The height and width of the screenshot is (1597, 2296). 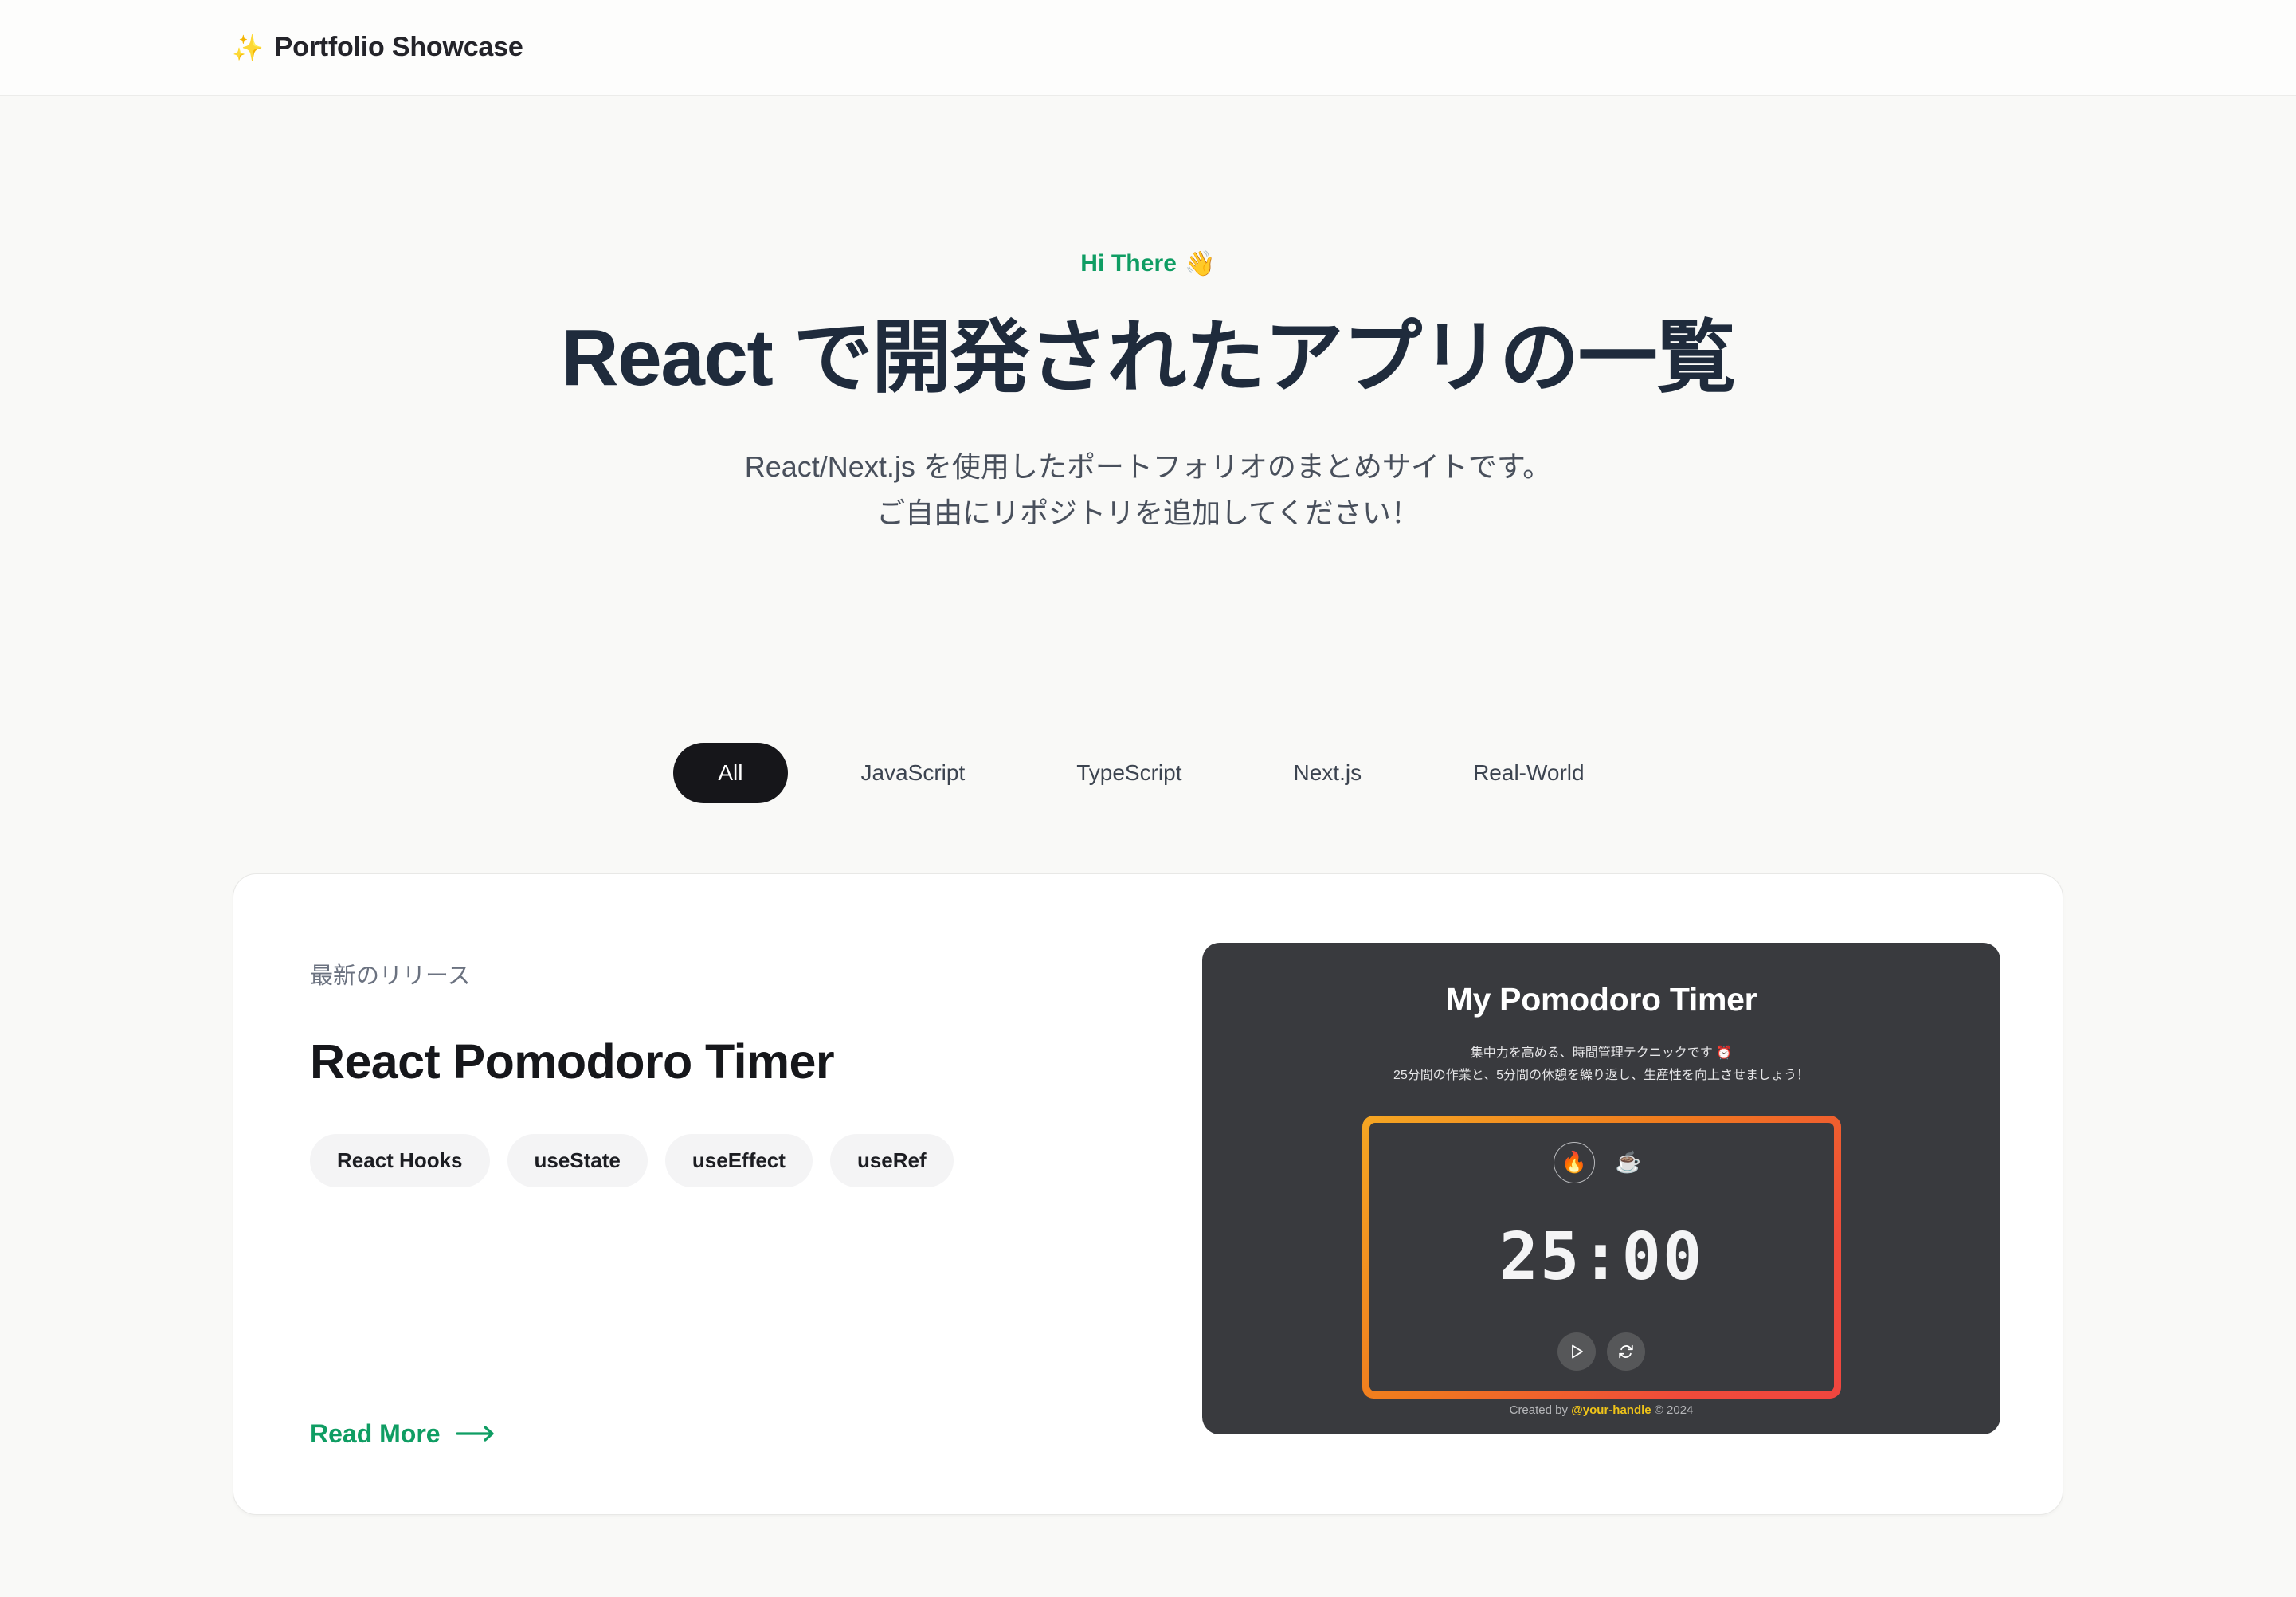 I want to click on timer-inner: 🔥 ☕ 25:00, so click(x=1601, y=1256).